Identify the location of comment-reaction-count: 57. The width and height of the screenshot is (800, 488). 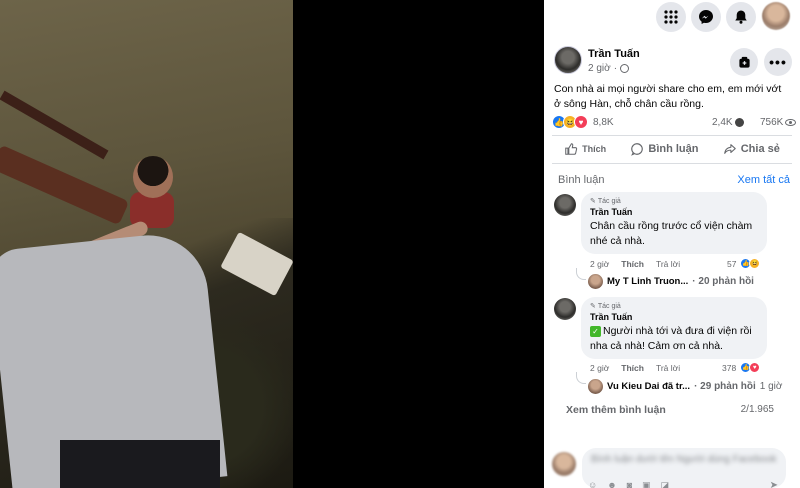
(732, 263).